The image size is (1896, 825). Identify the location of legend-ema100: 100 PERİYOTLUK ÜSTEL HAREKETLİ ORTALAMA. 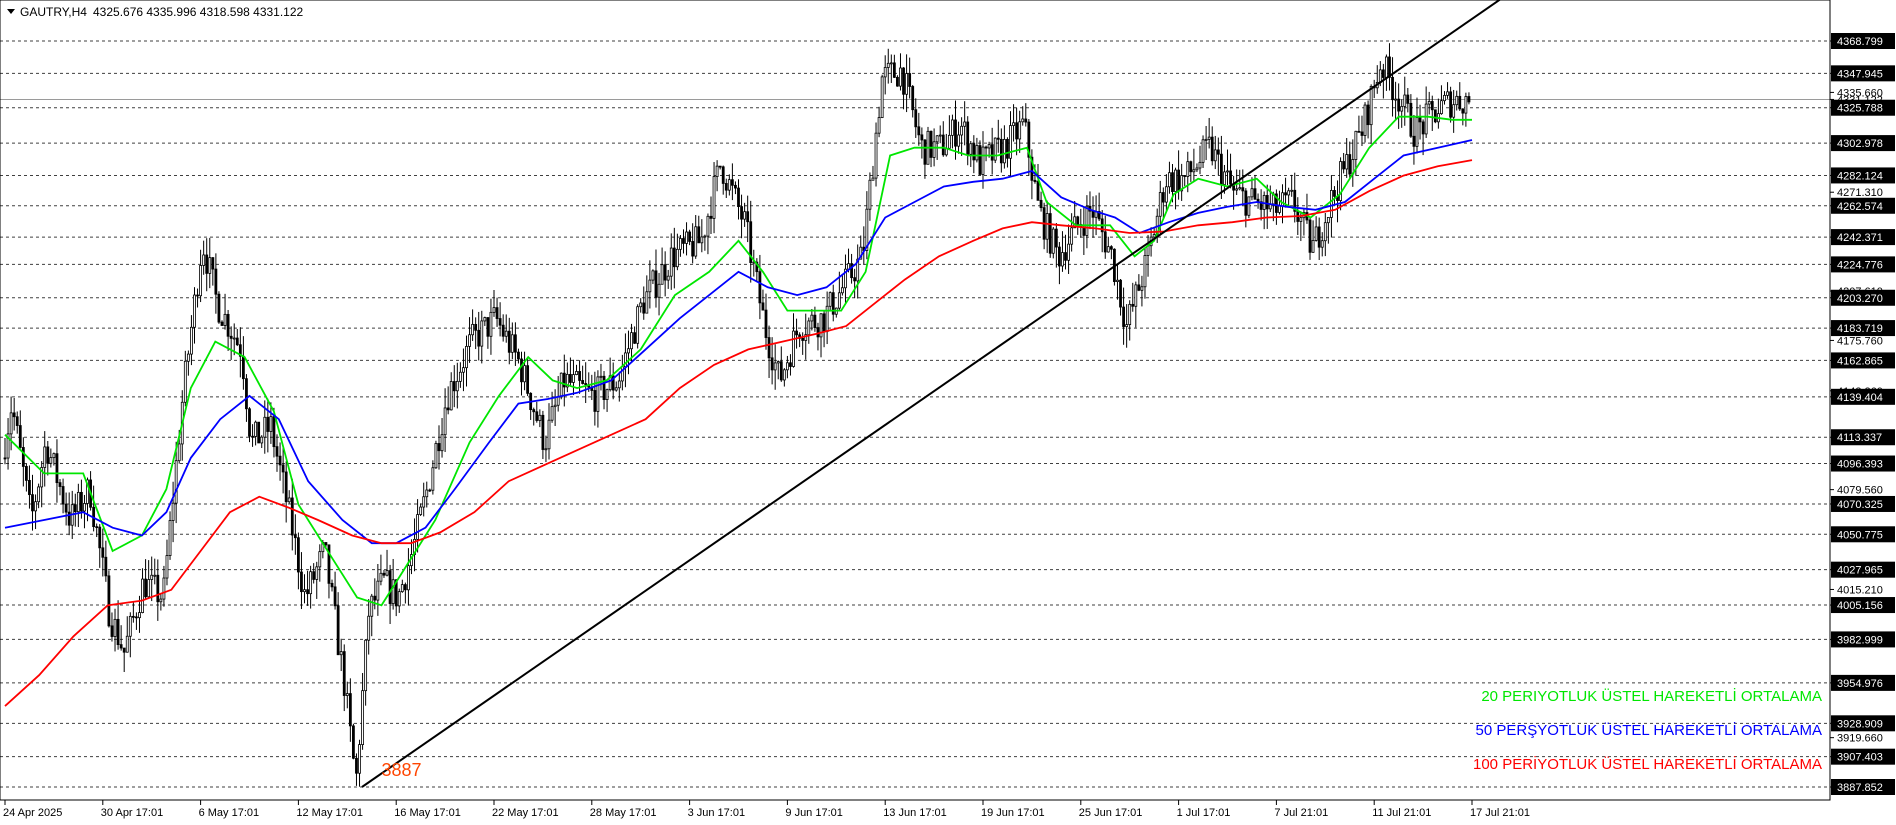
(1647, 764).